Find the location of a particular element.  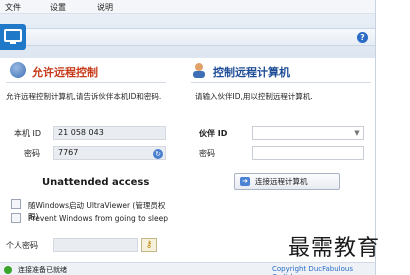

start-with-windows-checkbox is located at coordinates (16, 204).